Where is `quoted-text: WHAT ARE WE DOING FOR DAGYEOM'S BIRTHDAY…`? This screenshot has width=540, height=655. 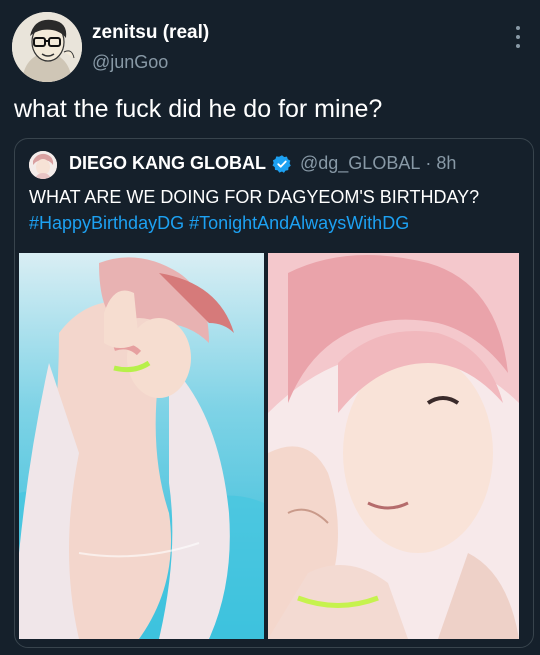
quoted-text: WHAT ARE WE DOING FOR DAGYEOM'S BIRTHDAY… is located at coordinates (254, 197).